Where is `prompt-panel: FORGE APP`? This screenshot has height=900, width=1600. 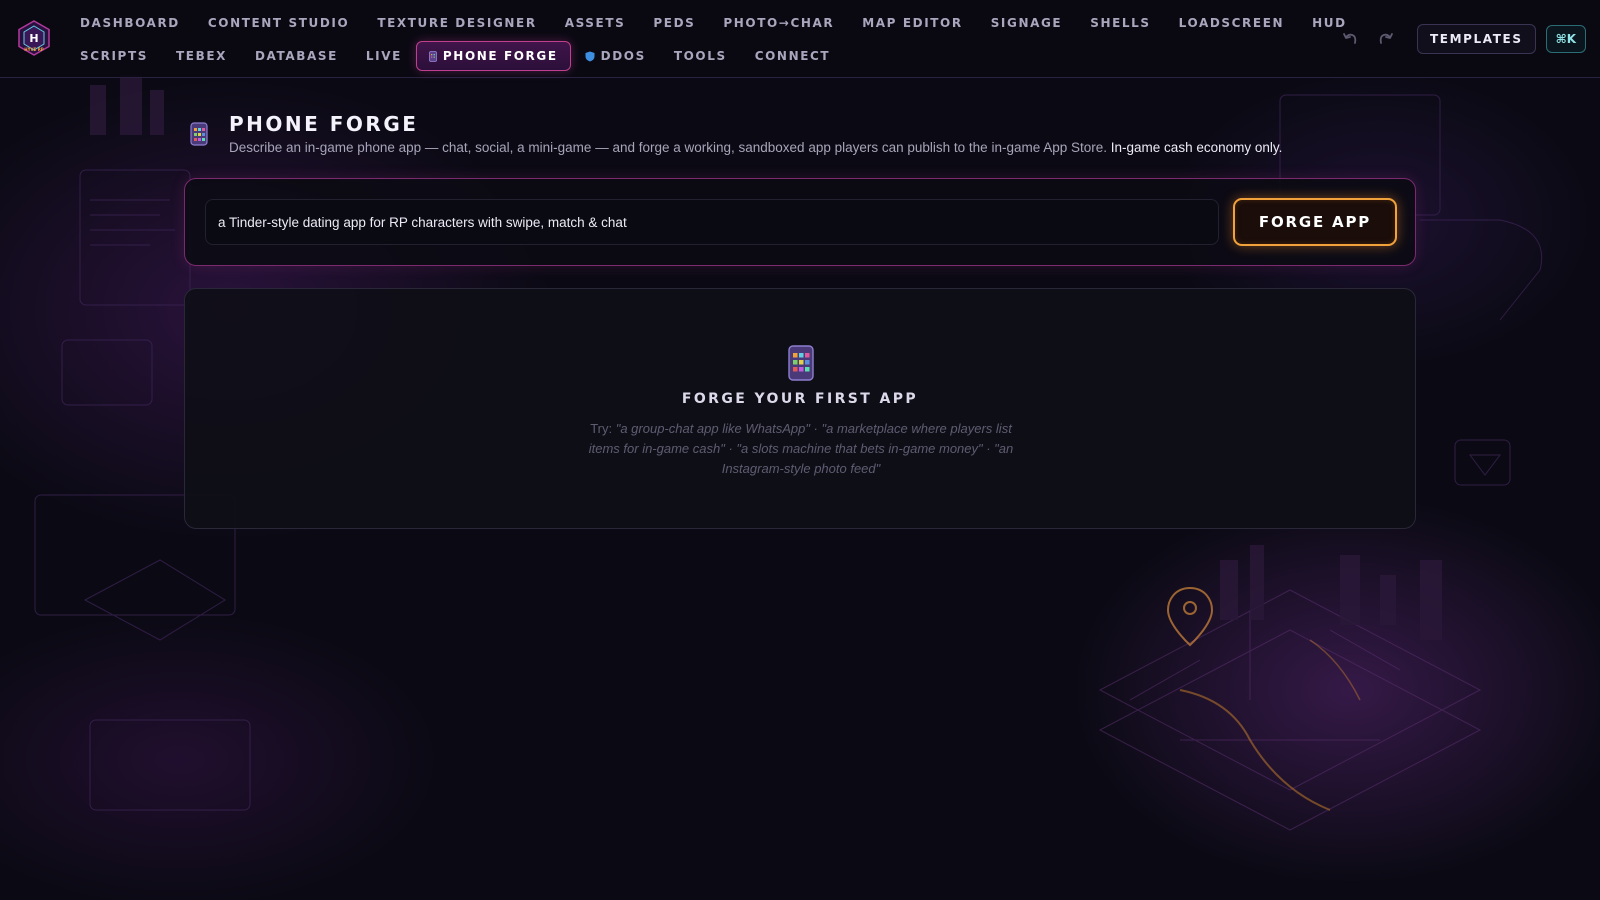
prompt-panel: FORGE APP is located at coordinates (800, 222).